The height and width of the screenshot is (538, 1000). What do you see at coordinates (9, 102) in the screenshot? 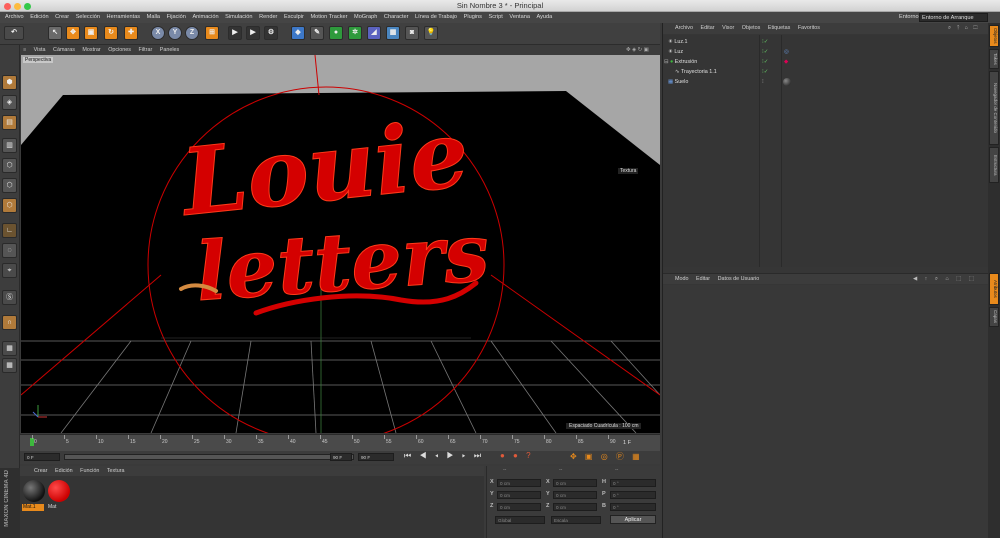
I see `model-mode-icon: ◈` at bounding box center [9, 102].